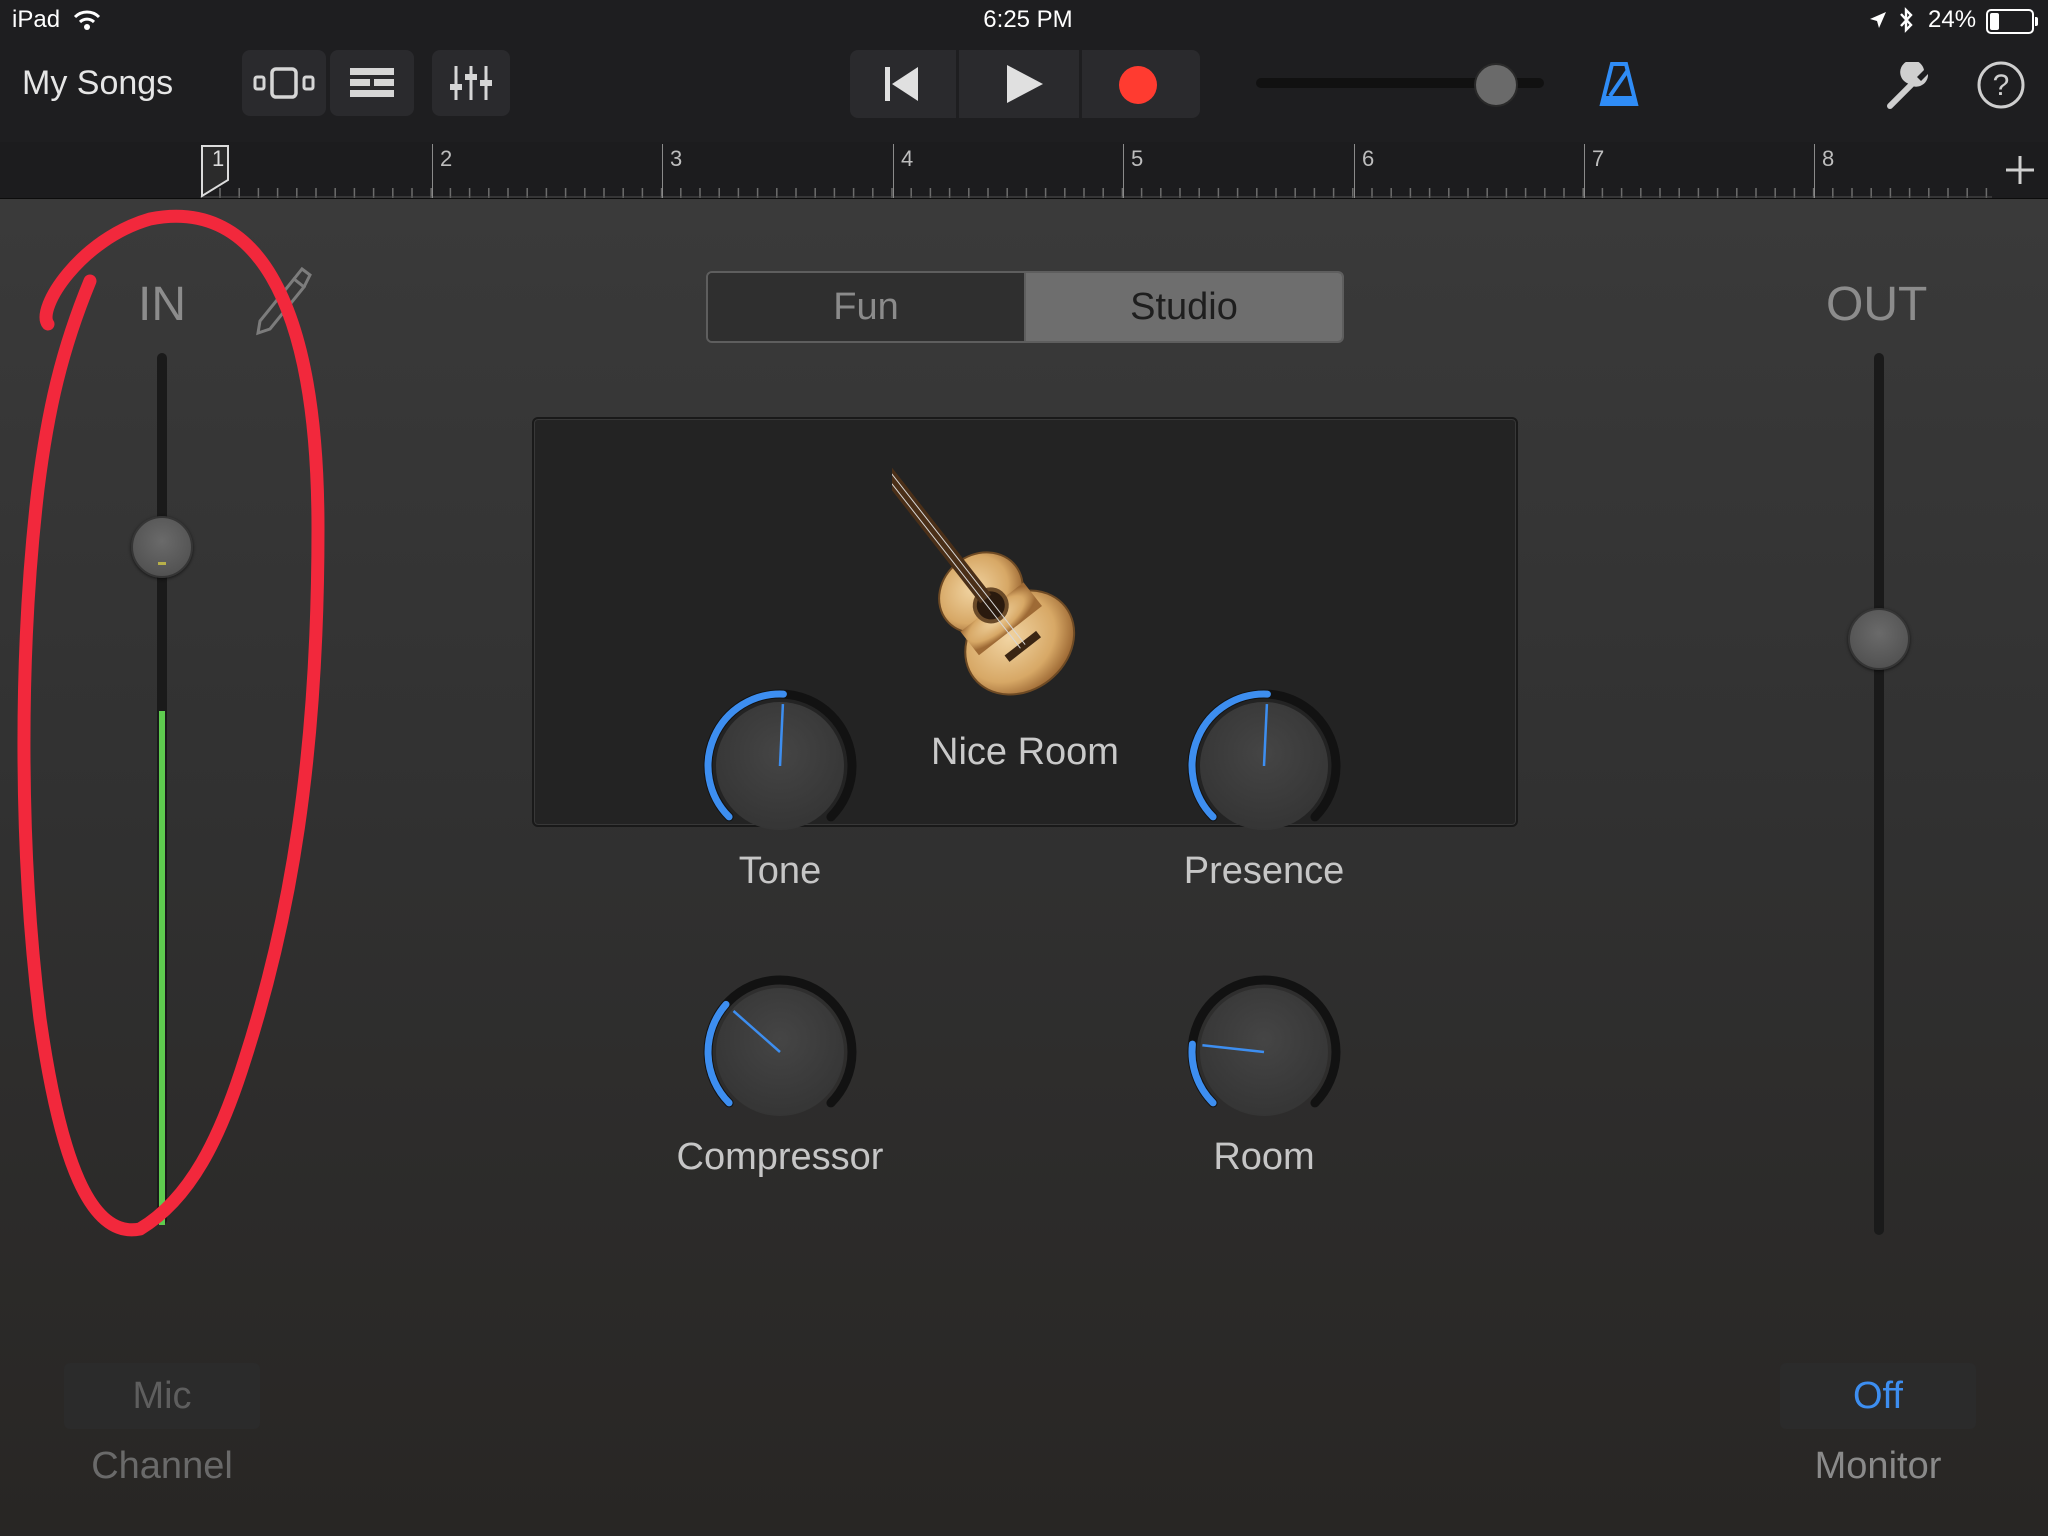 Image resolution: width=2048 pixels, height=1536 pixels. I want to click on preset-name: Nice Room, so click(1025, 752).